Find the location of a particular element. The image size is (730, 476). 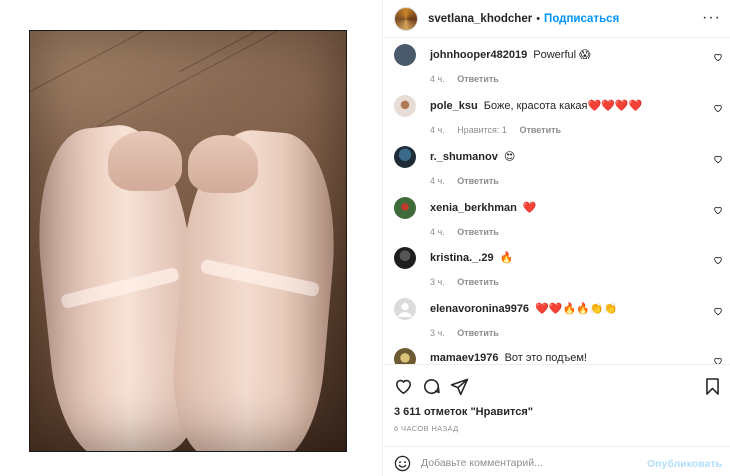

comment-username: pole_ksu is located at coordinates (454, 106).